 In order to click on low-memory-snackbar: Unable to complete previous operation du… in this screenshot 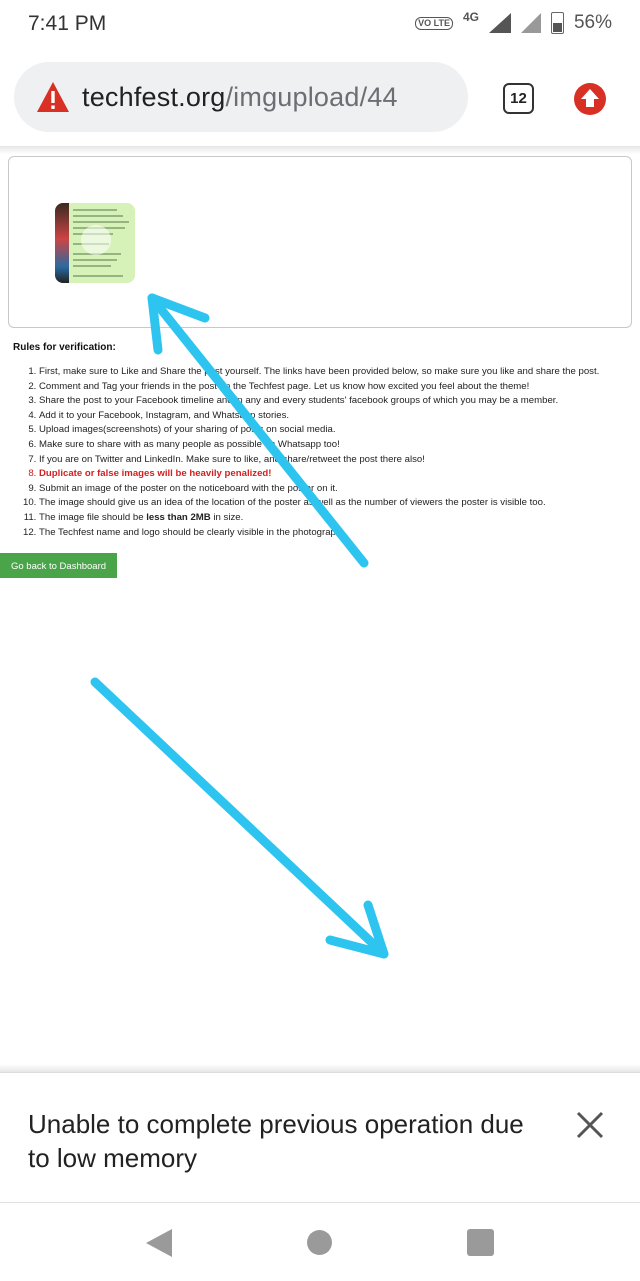, I will do `click(320, 1137)`.